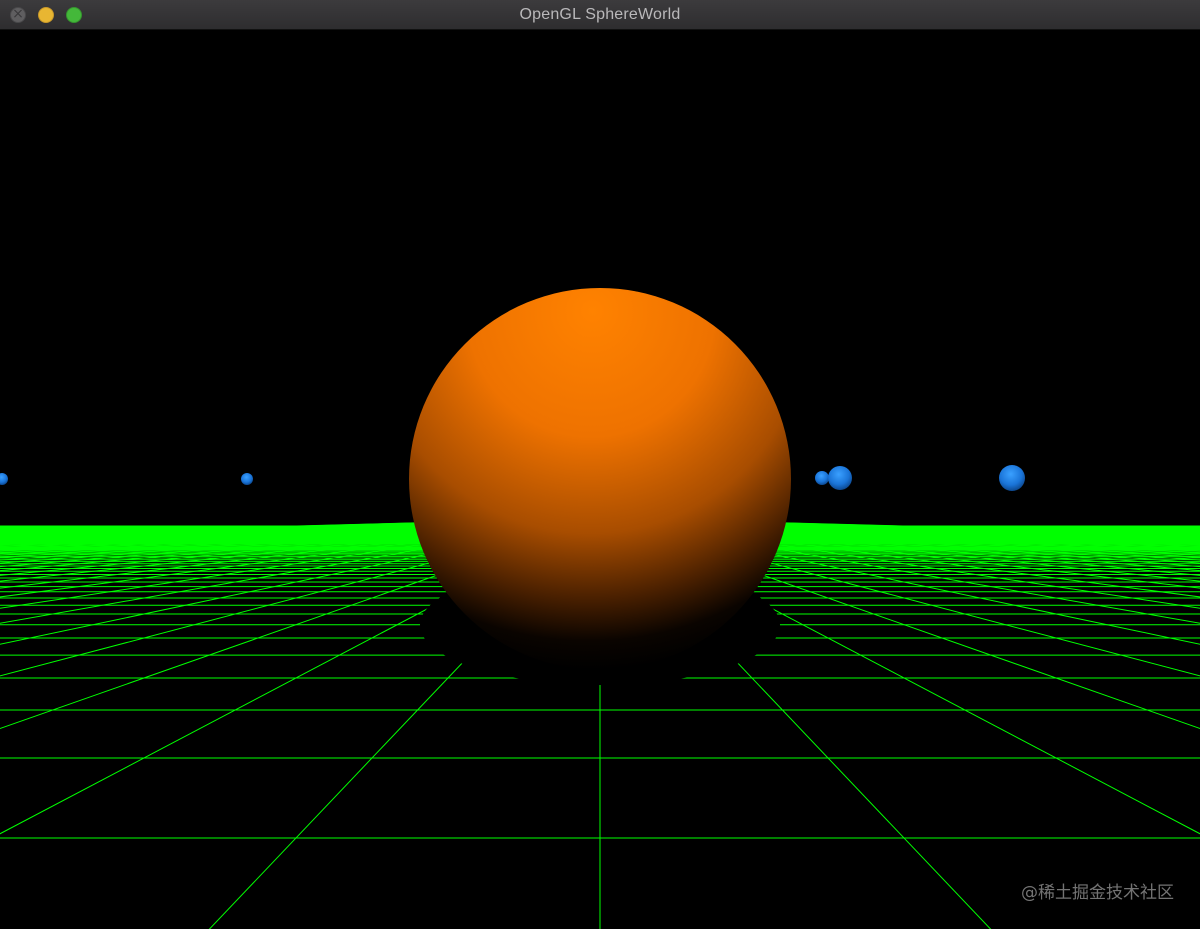 The height and width of the screenshot is (929, 1200). I want to click on window-title: OpenGL SphereWorld, so click(600, 14).